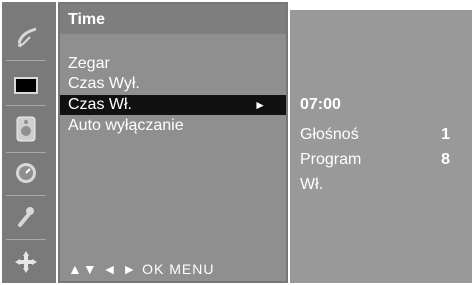  I want to click on menu-item-czas-wyl: Czas Wył., so click(173, 84).